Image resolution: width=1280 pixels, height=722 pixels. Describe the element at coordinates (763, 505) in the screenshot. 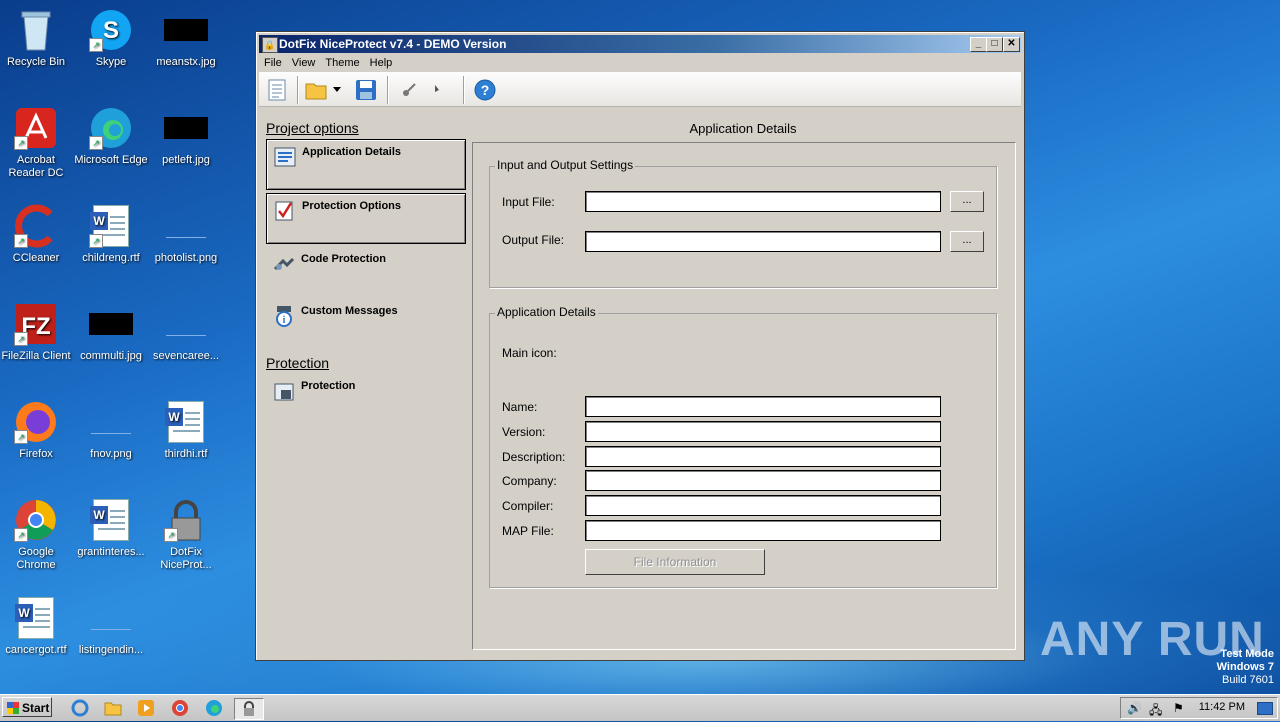

I see `compiler-field` at that location.